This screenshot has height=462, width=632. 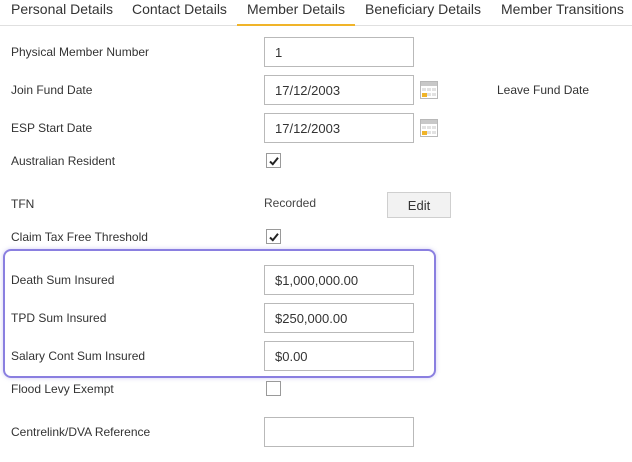 What do you see at coordinates (339, 90) in the screenshot?
I see `join-fund-date-input` at bounding box center [339, 90].